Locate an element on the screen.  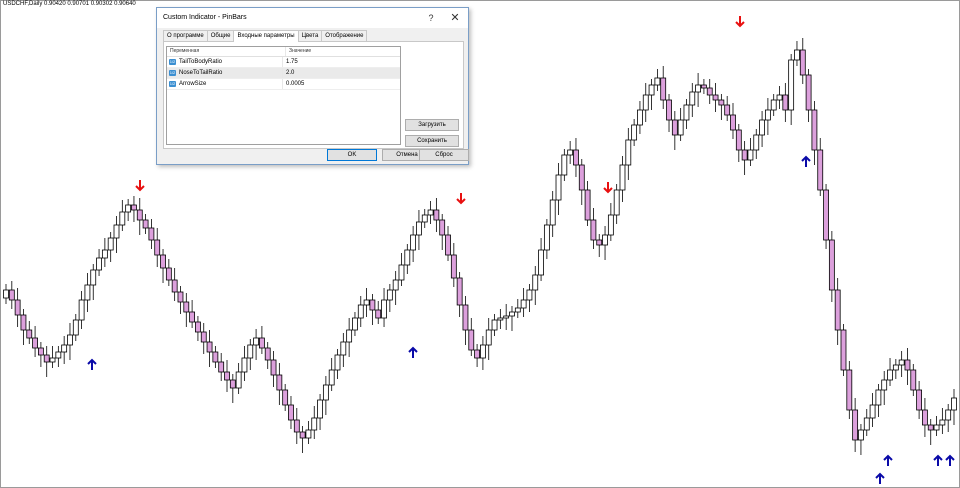
column-header-value: Значение is located at coordinates (342, 51).